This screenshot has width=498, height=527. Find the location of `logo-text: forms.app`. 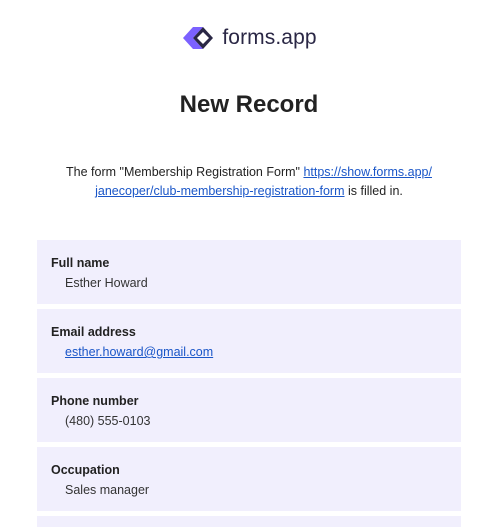

logo-text: forms.app is located at coordinates (269, 37).